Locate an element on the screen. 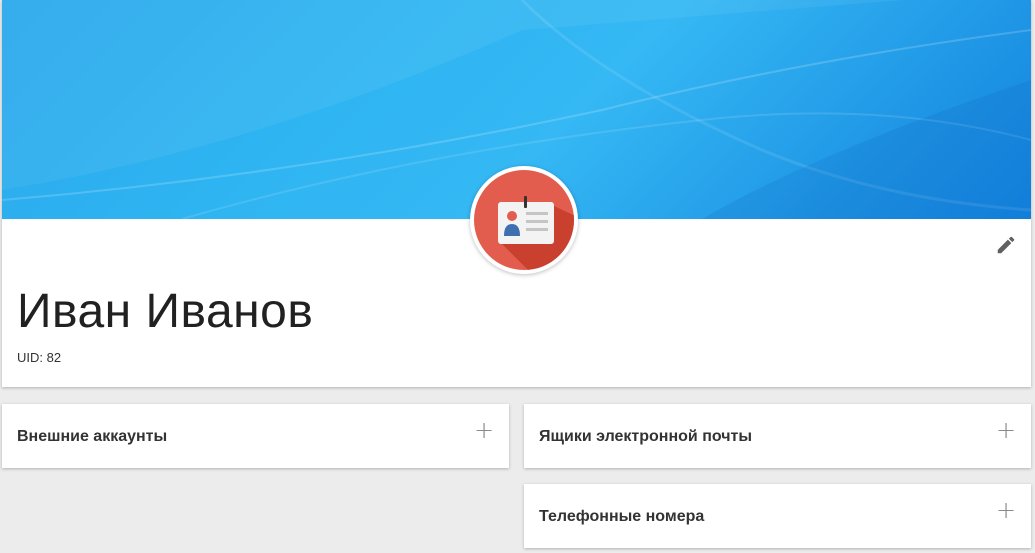 The image size is (1035, 553). pencil-icon is located at coordinates (1006, 245).